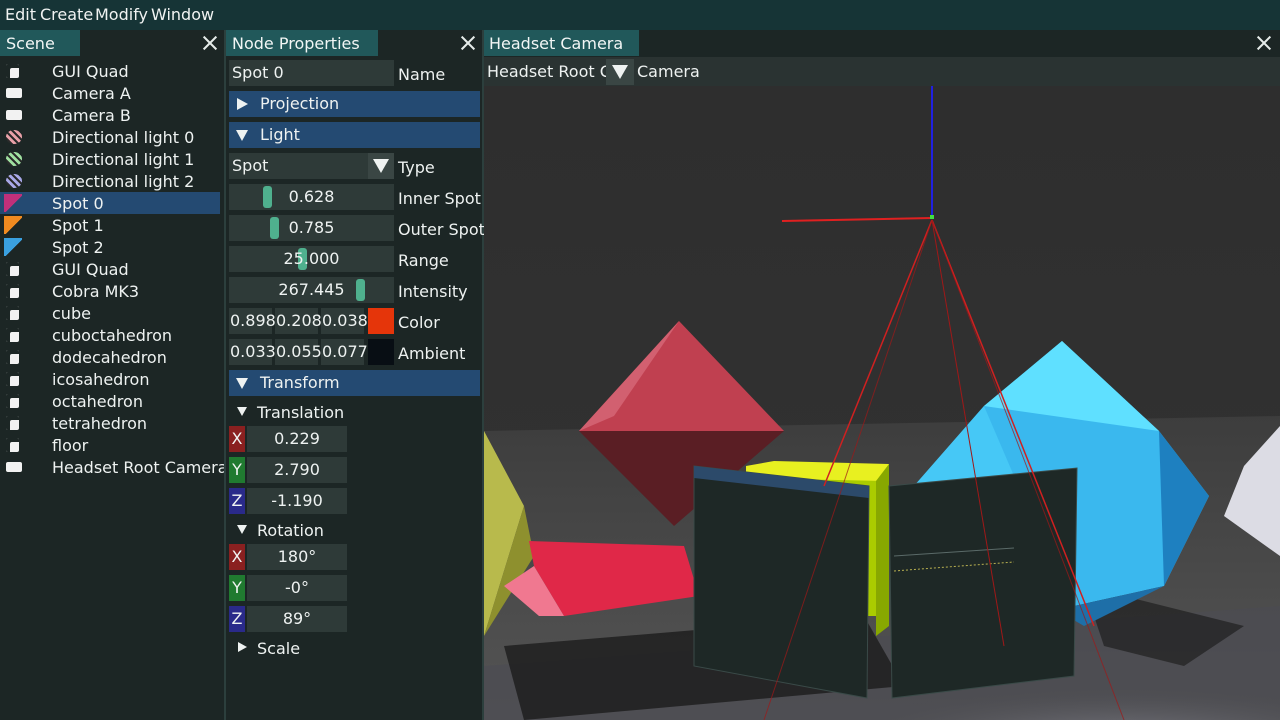 The image size is (1280, 720). What do you see at coordinates (14, 115) in the screenshot?
I see `camera-icon` at bounding box center [14, 115].